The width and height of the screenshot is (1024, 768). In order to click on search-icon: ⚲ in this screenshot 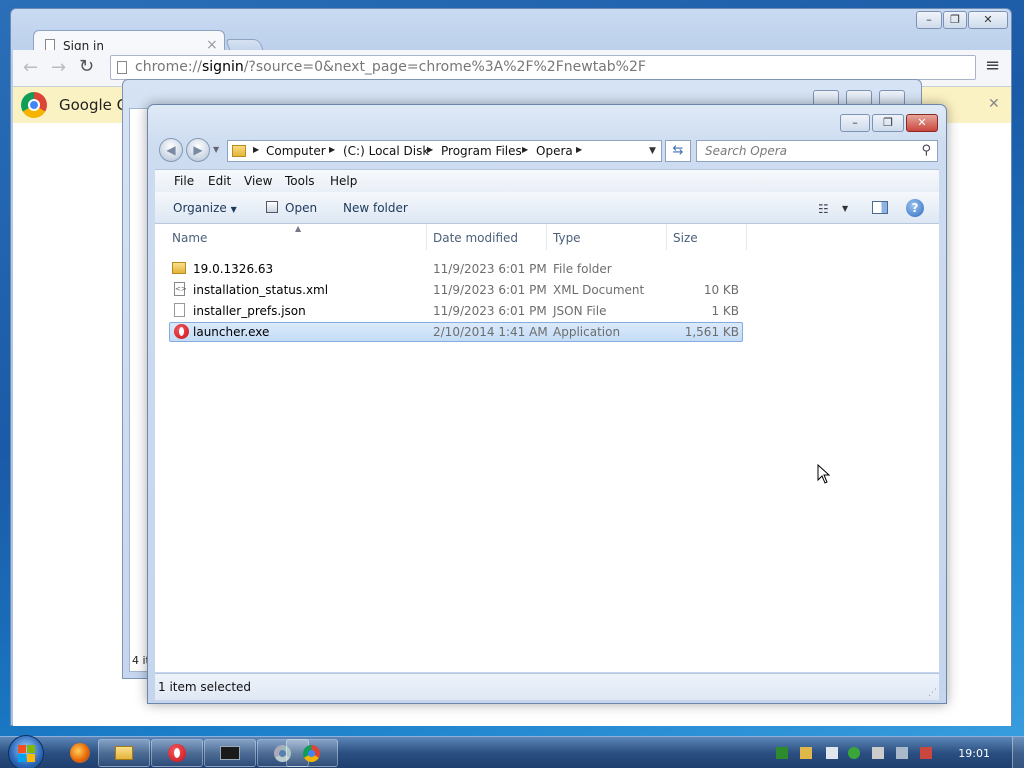, I will do `click(926, 151)`.